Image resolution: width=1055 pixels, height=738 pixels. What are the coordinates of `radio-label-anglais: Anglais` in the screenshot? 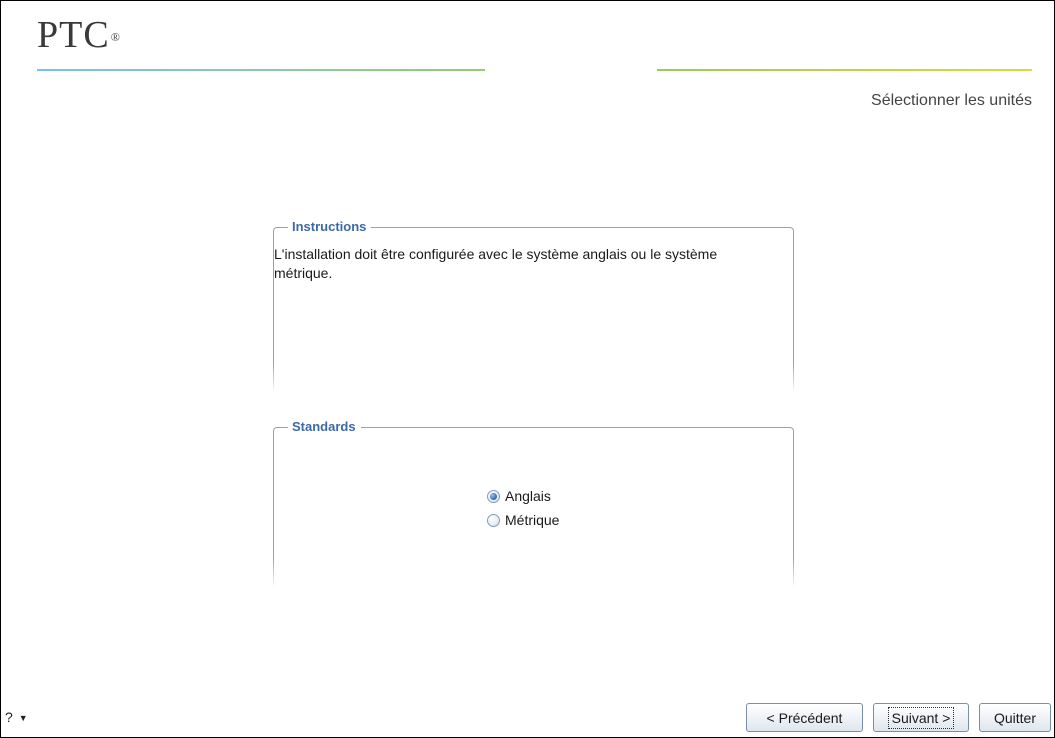 It's located at (528, 496).